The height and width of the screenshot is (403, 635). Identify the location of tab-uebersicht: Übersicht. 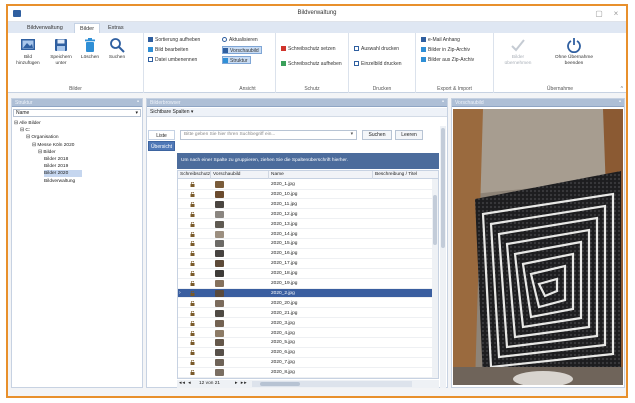
(161, 146).